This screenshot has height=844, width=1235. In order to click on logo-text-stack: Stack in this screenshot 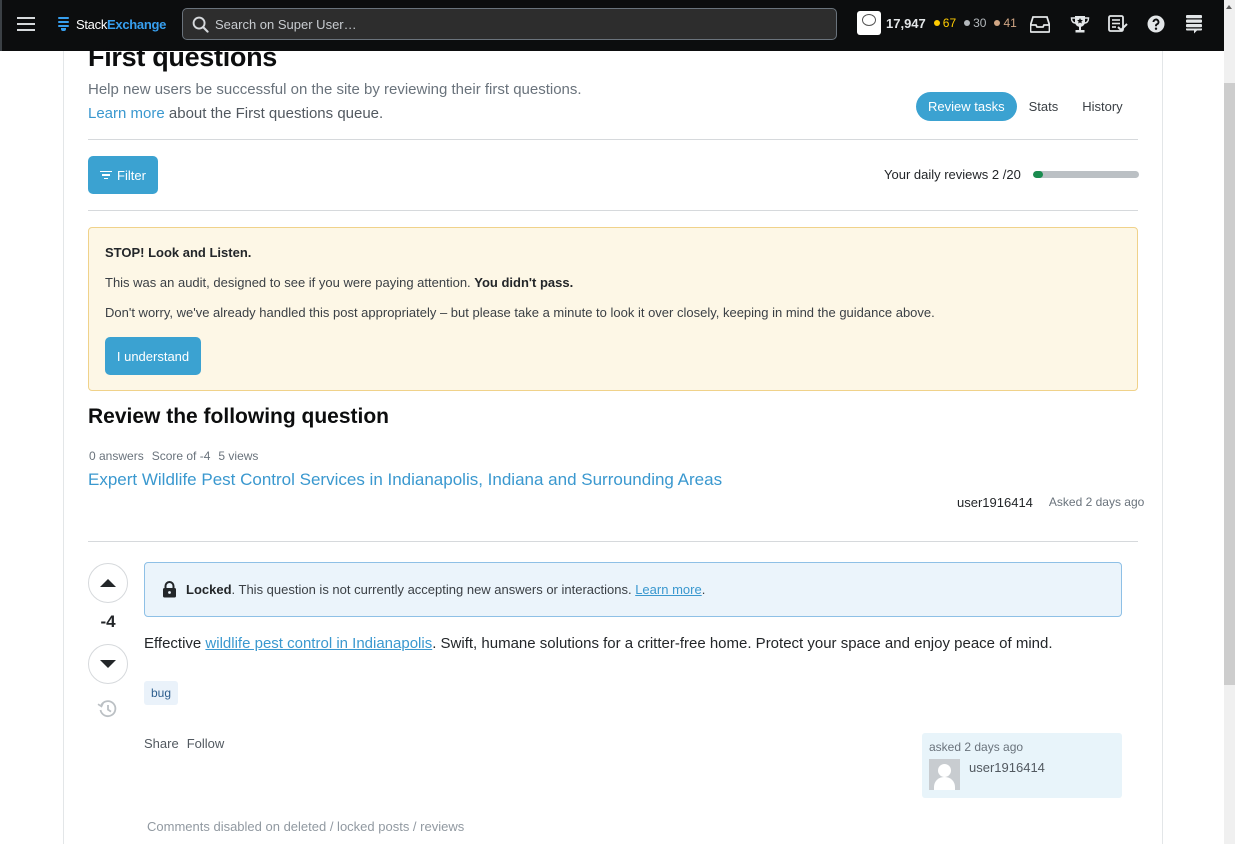, I will do `click(92, 24)`.